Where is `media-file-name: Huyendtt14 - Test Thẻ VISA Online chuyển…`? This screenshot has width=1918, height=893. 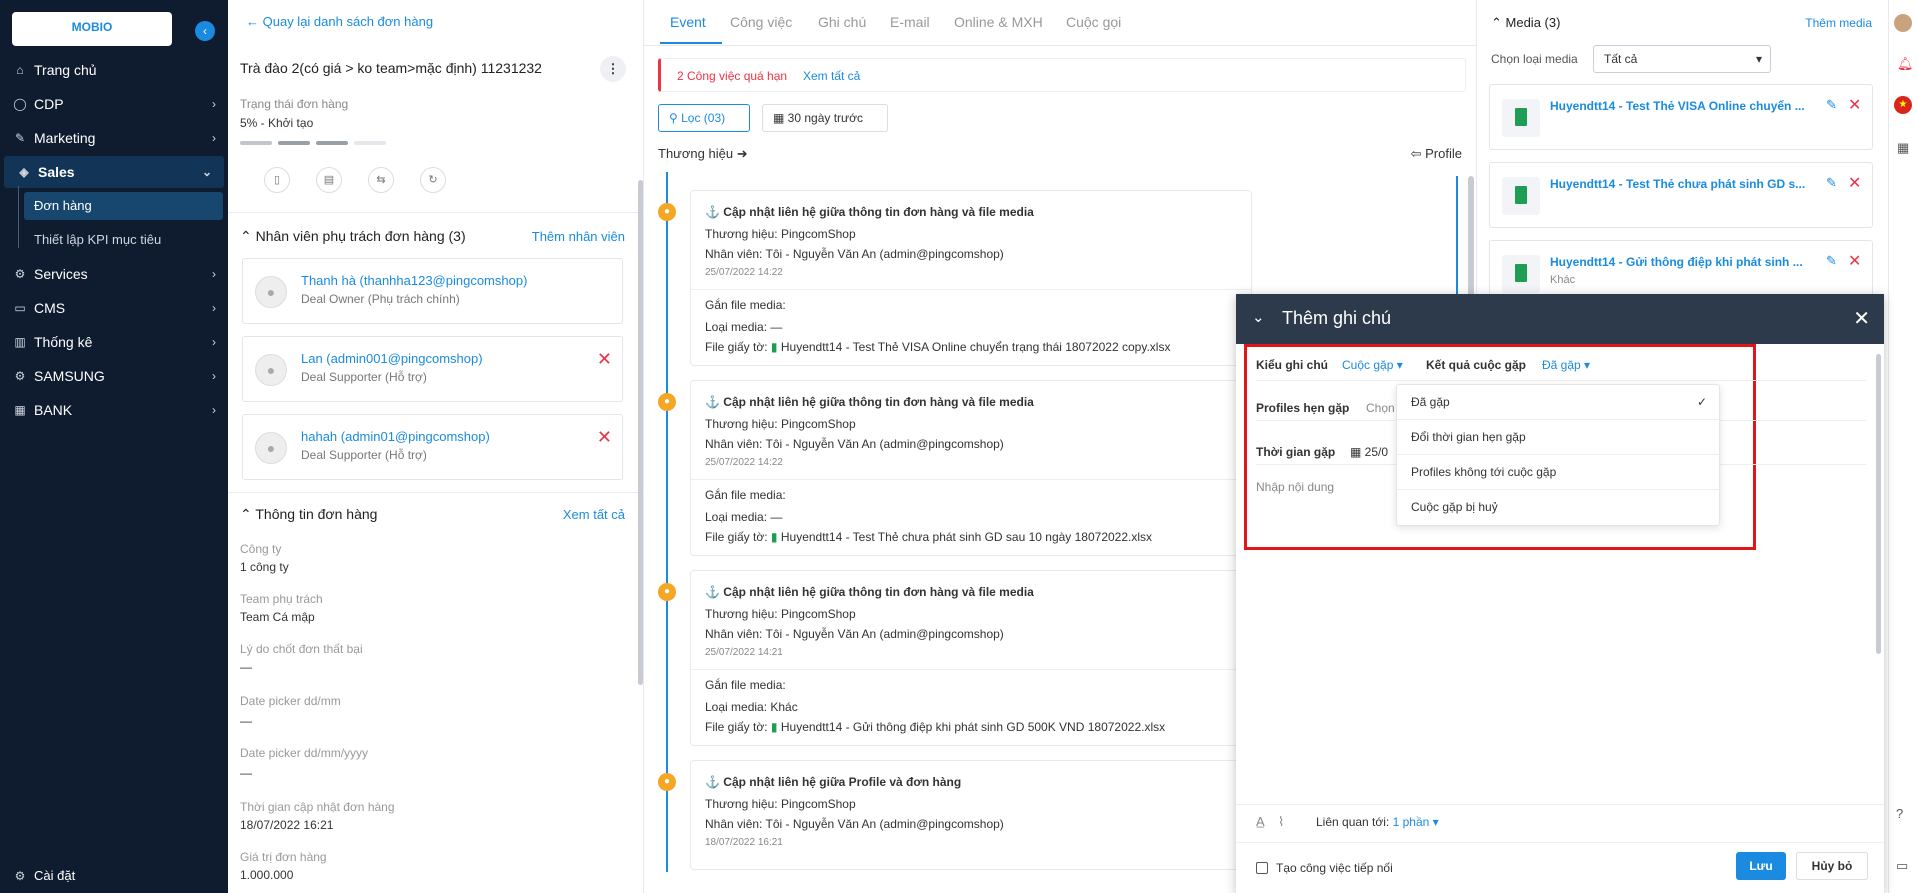
media-file-name: Huyendtt14 - Test Thẻ VISA Online chuyển… is located at coordinates (1677, 106).